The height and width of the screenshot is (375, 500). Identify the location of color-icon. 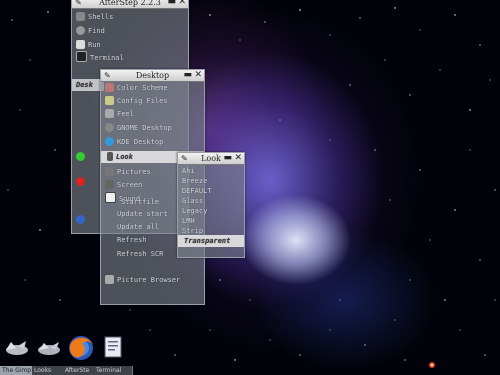
(109, 87).